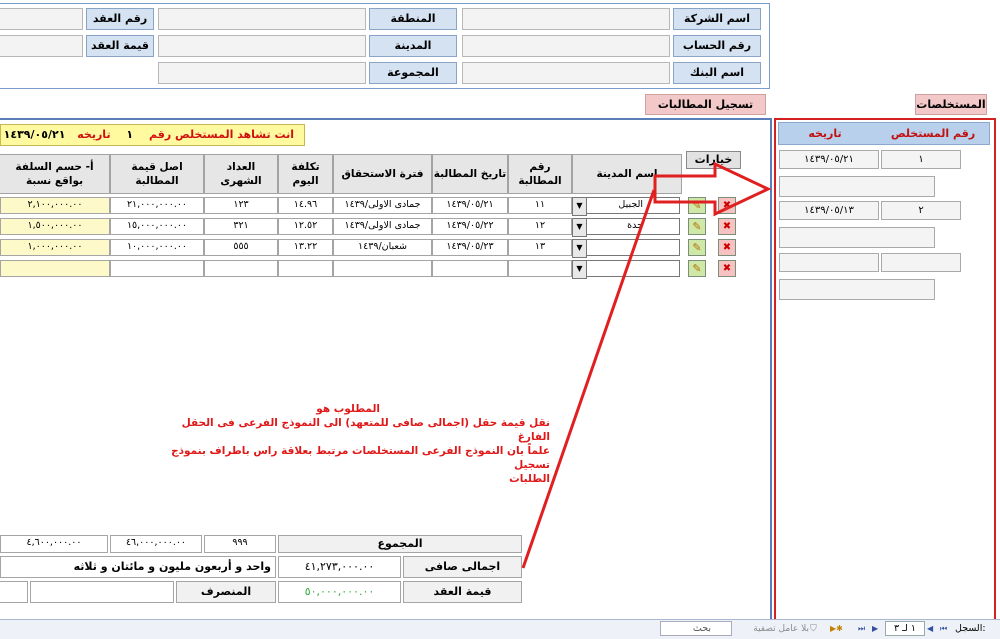  Describe the element at coordinates (905, 628) in the screenshot. I see `record-position-input: ١ لـ ٣` at that location.